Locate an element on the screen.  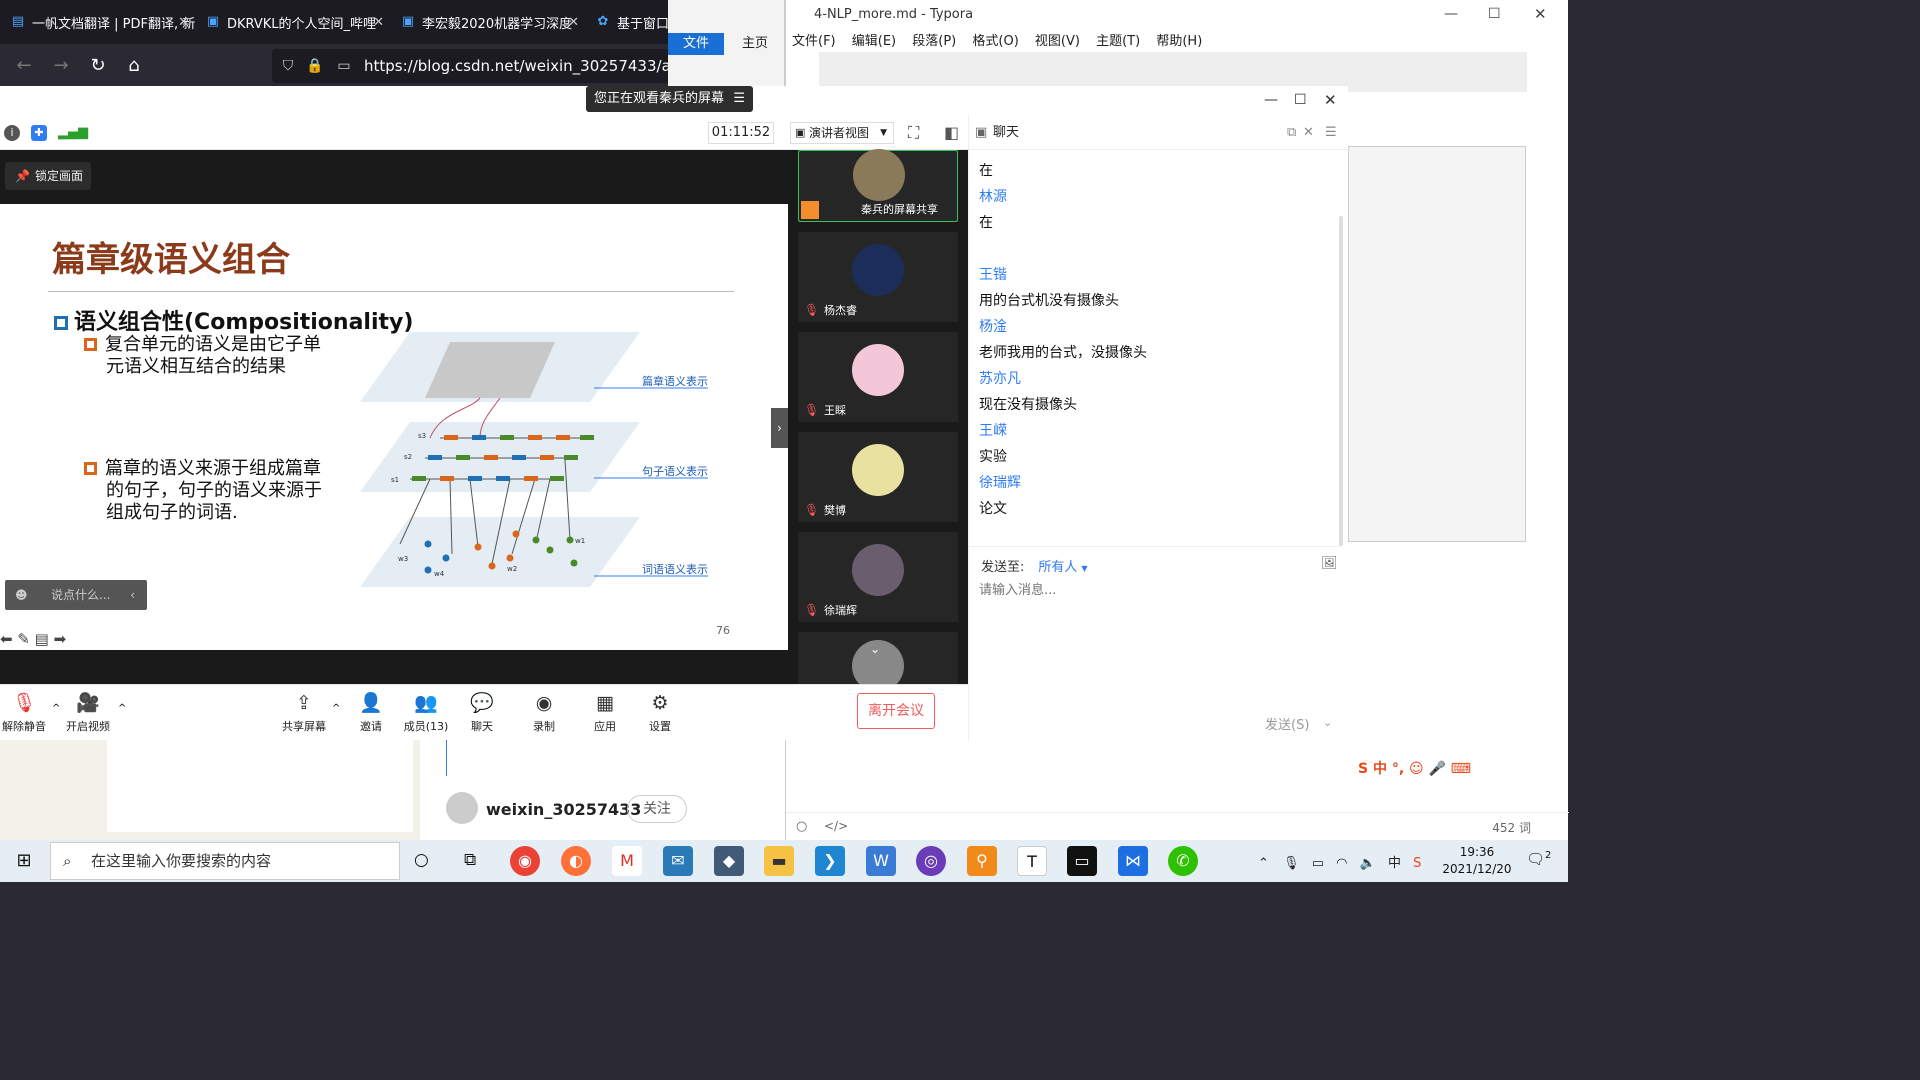
say-something-input: ☻ 说点什么... ‹ is located at coordinates (76, 595).